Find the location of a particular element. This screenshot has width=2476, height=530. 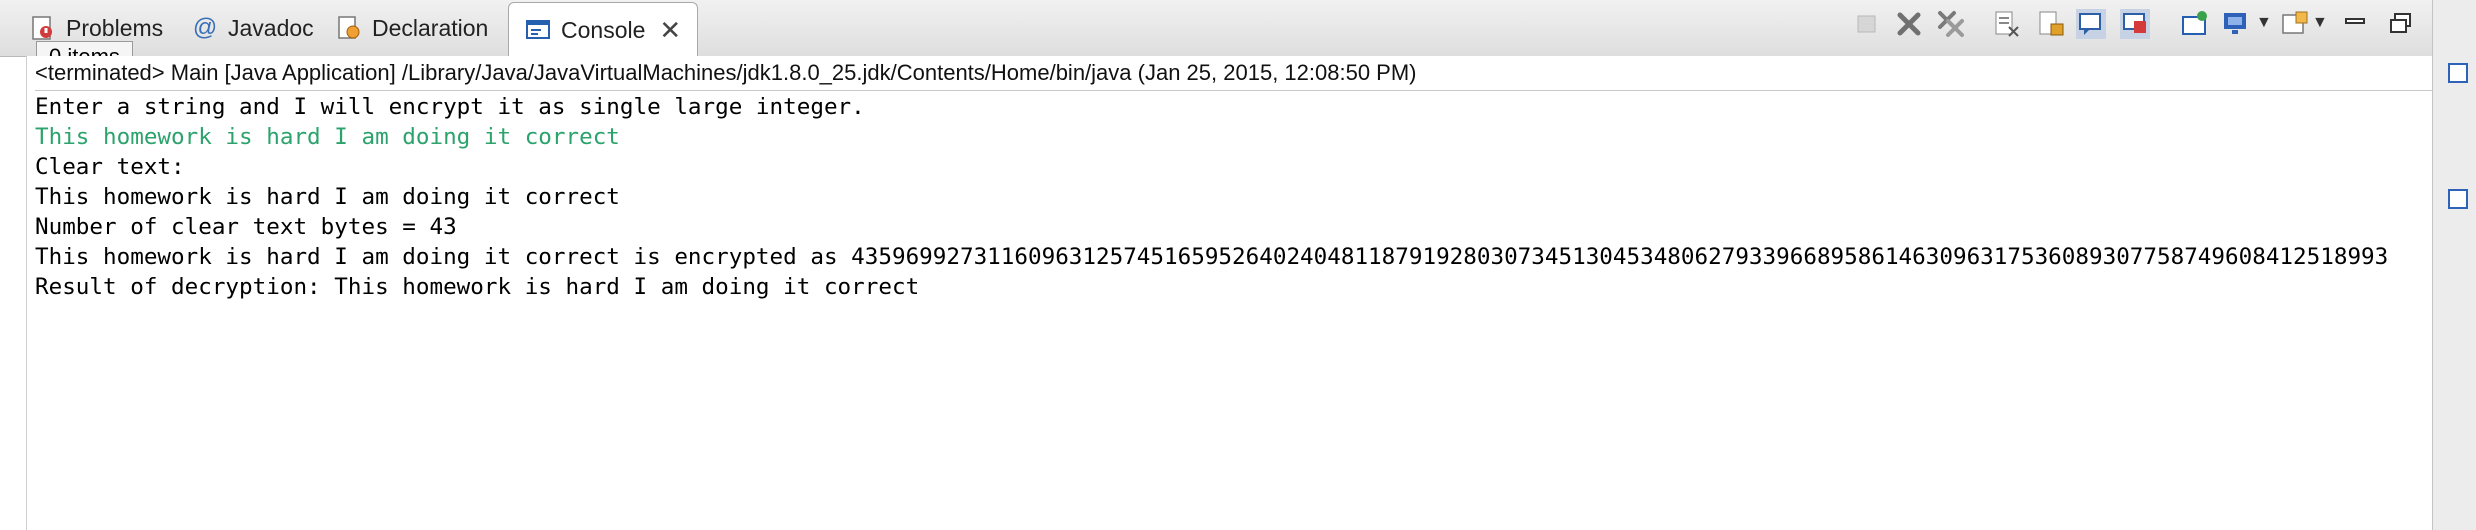

pin-console-icon is located at coordinates (2195, 24).